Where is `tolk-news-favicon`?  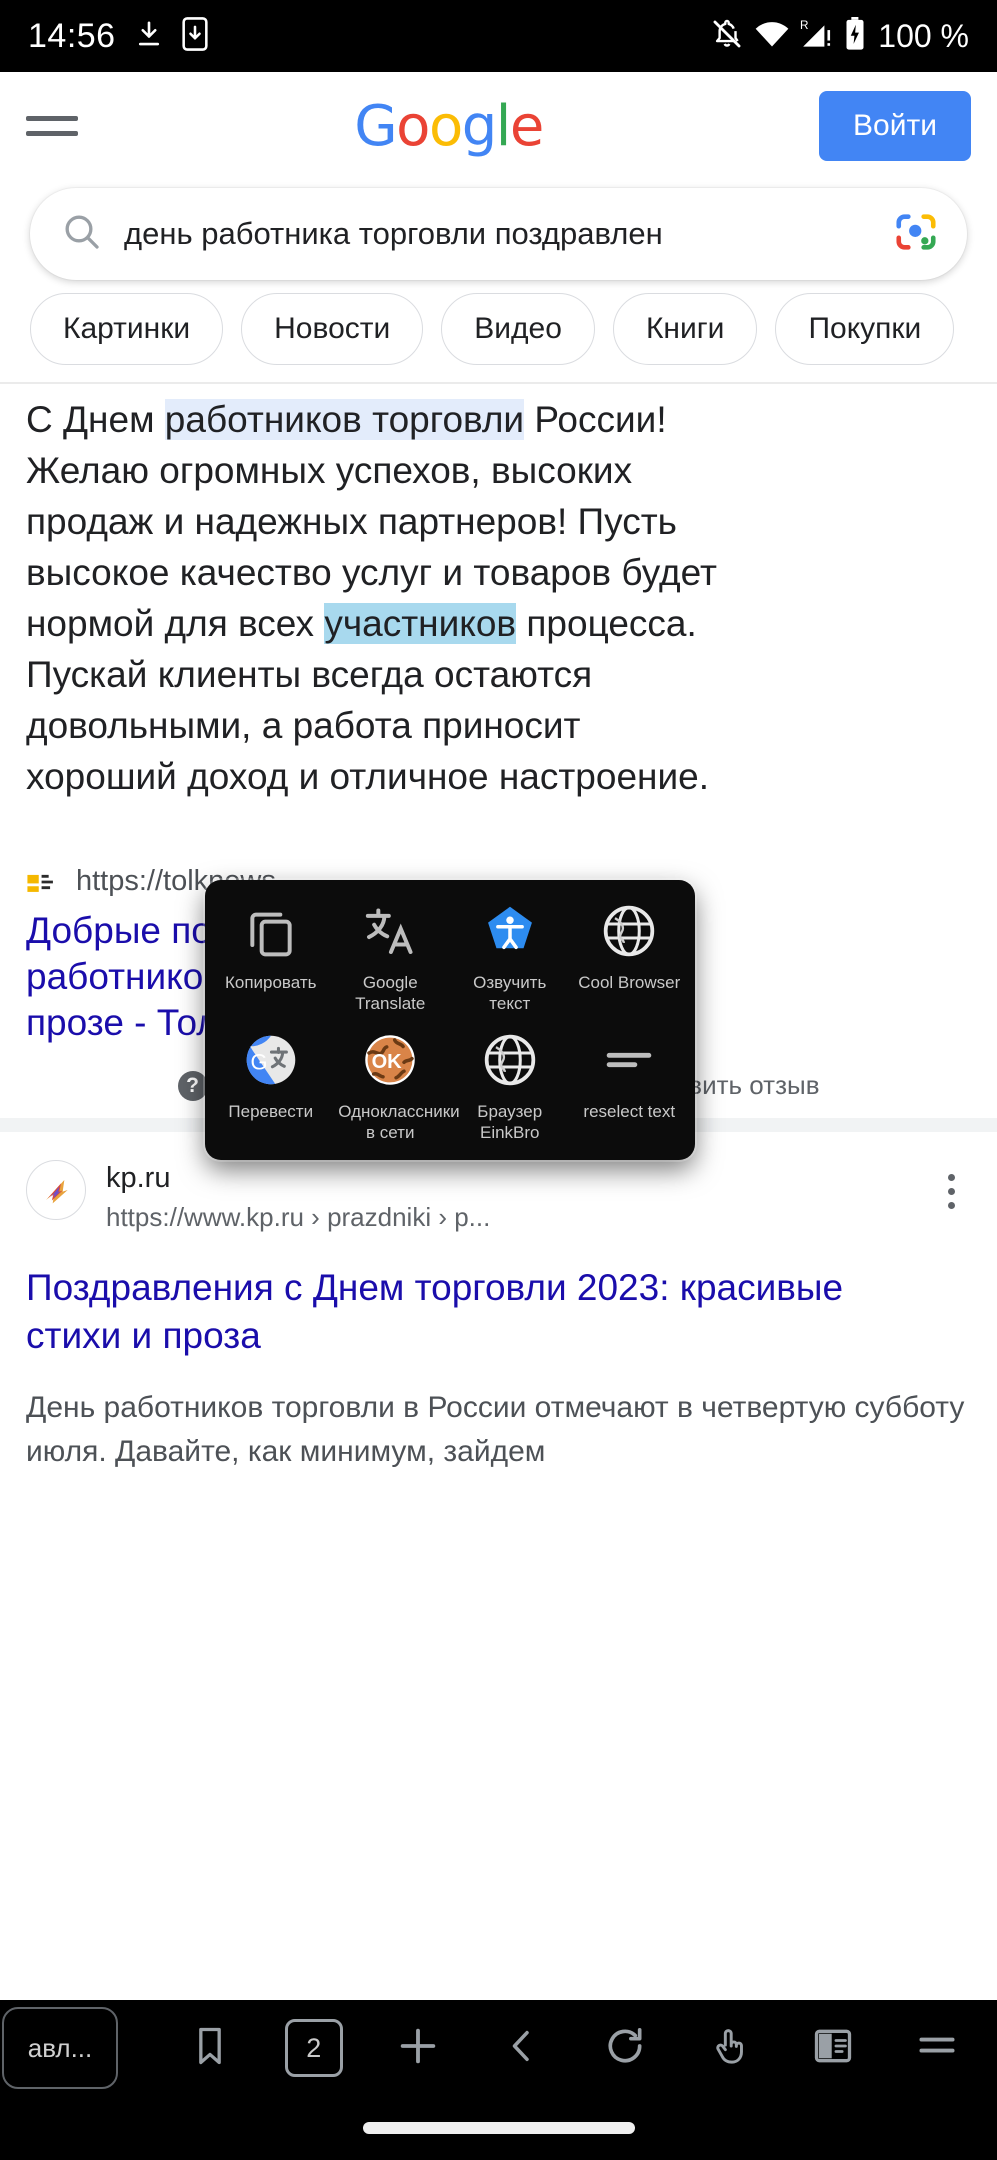 tolk-news-favicon is located at coordinates (43, 882).